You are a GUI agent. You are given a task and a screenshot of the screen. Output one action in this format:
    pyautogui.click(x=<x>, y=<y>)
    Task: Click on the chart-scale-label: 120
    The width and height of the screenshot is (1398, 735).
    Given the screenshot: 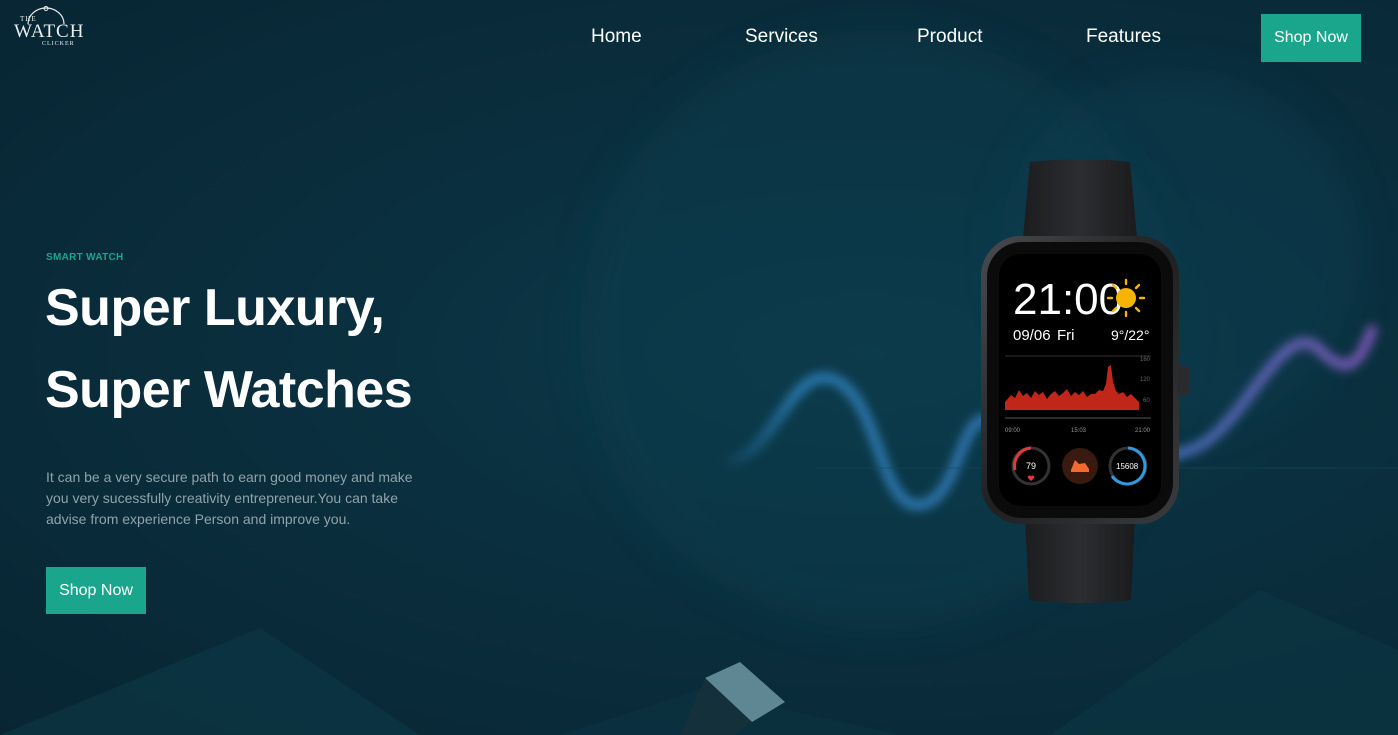 What is the action you would take?
    pyautogui.click(x=1145, y=380)
    